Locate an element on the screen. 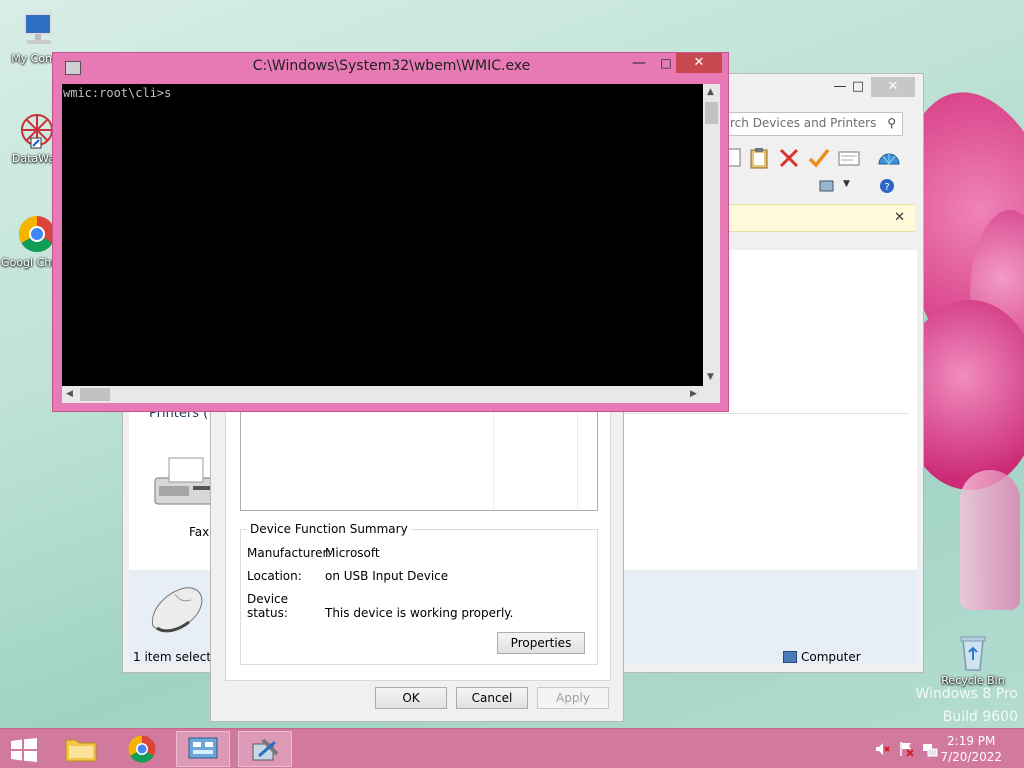  checkmark-icon is located at coordinates (819, 158).